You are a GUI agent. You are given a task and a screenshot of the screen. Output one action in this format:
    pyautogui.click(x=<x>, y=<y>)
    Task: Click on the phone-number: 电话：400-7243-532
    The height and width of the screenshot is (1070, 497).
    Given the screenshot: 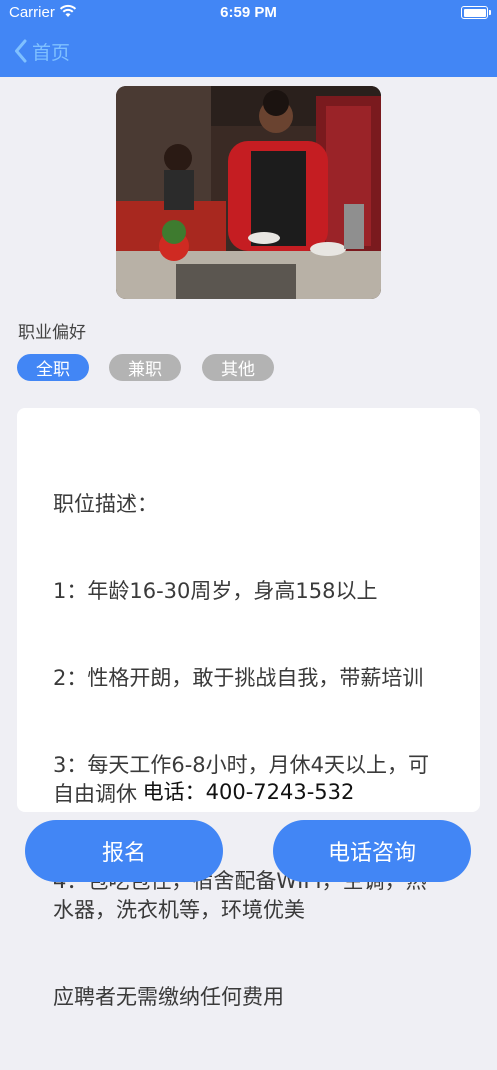 What is the action you would take?
    pyautogui.click(x=248, y=792)
    